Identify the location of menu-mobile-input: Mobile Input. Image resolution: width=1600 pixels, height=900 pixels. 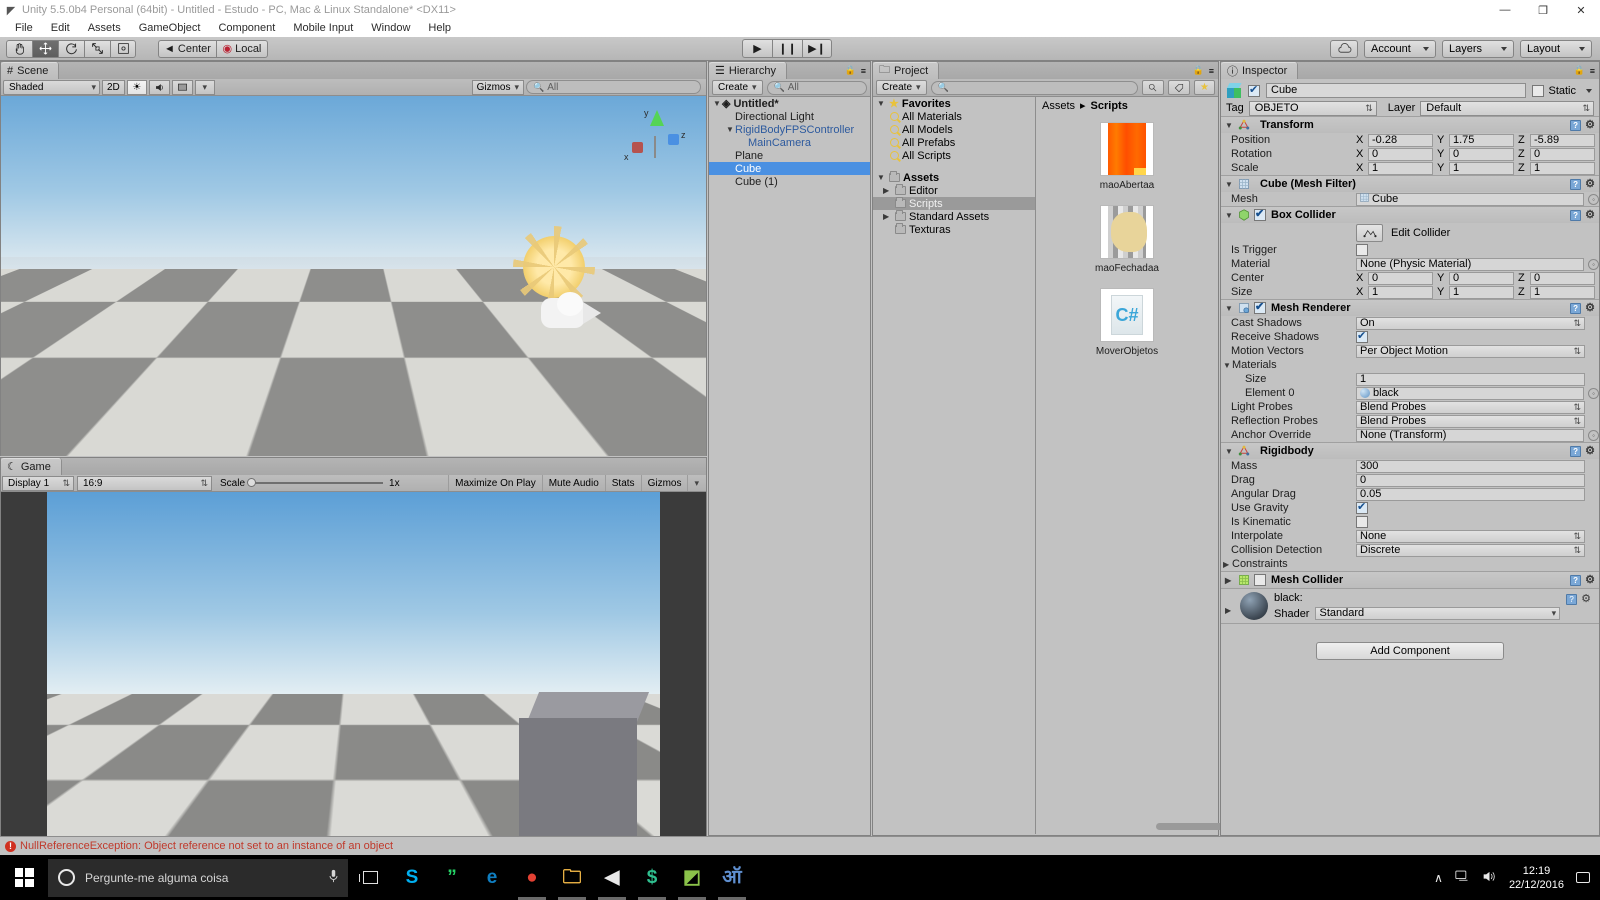
(323, 28).